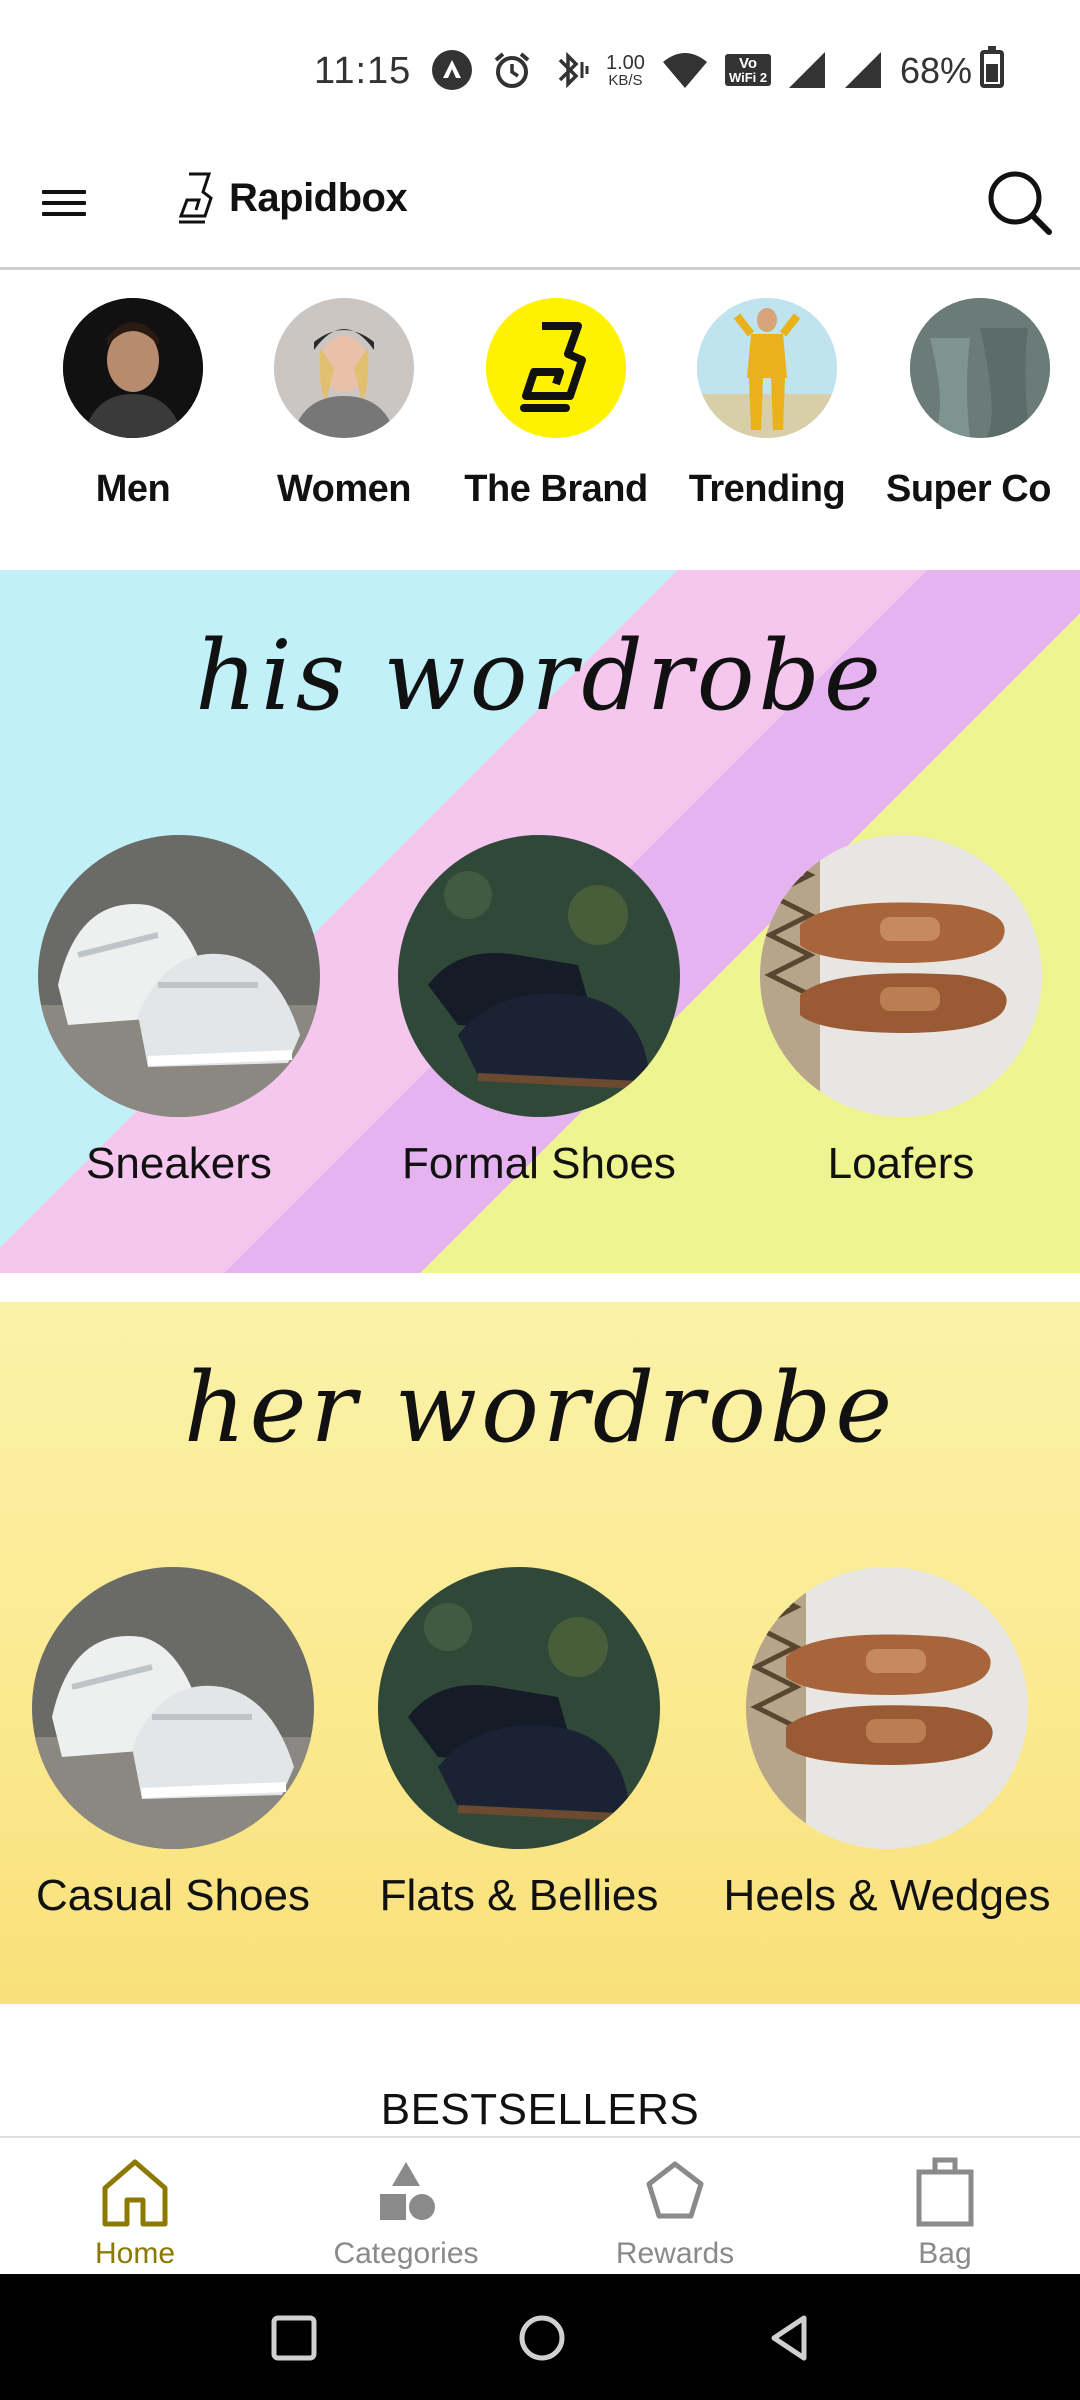 Image resolution: width=1080 pixels, height=2400 pixels. I want to click on category-brand-image, so click(556, 368).